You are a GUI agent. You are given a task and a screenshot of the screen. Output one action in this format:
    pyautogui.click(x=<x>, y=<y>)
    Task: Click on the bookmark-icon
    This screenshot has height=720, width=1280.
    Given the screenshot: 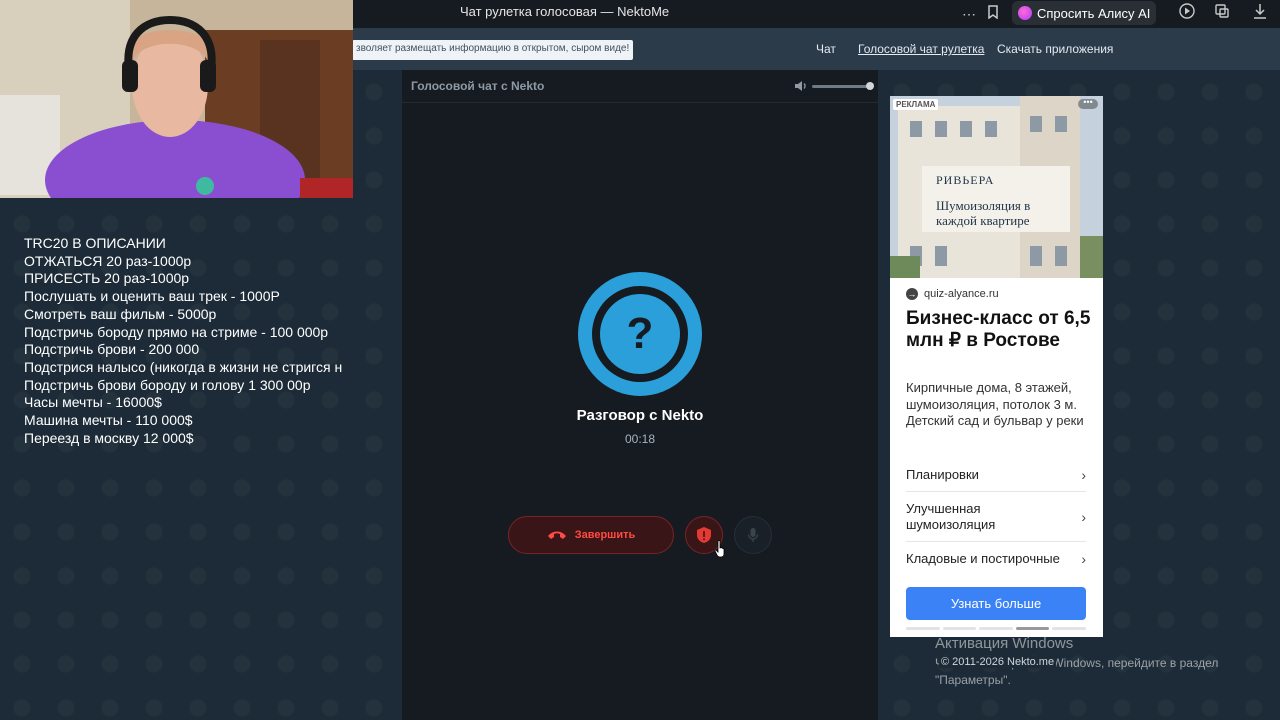 What is the action you would take?
    pyautogui.click(x=993, y=14)
    